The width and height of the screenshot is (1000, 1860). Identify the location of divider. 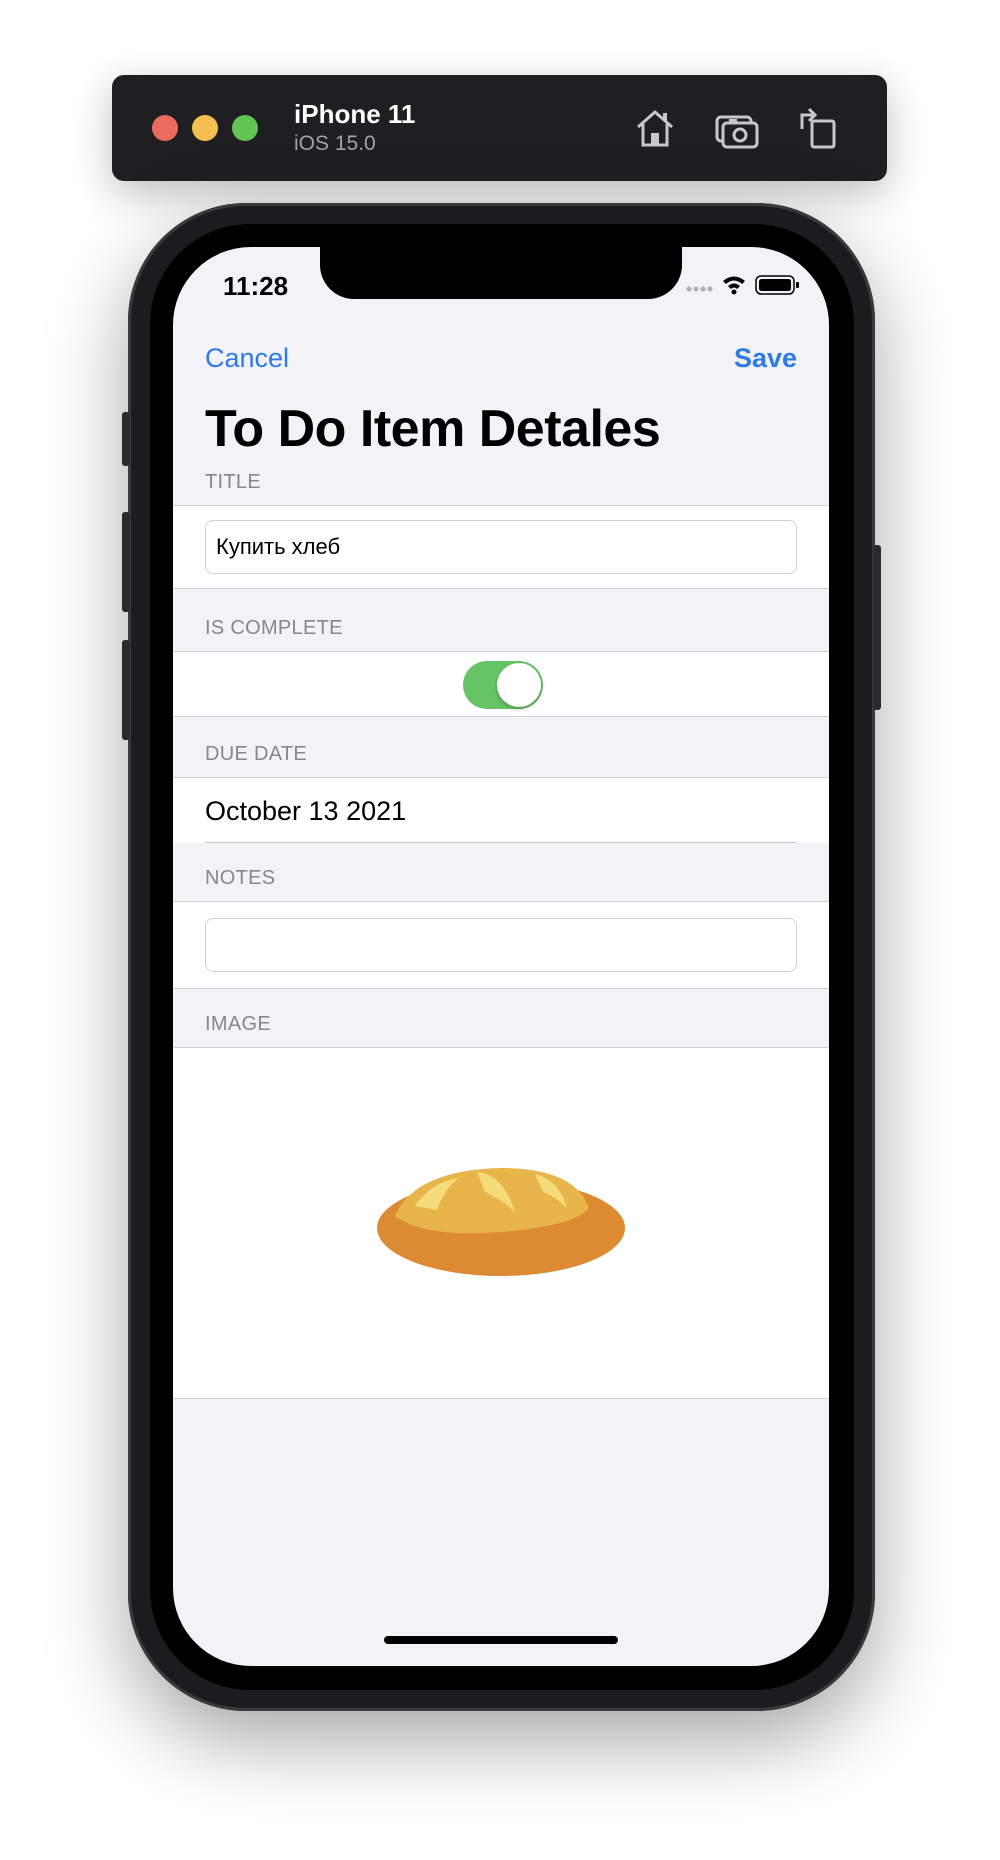
(501, 842).